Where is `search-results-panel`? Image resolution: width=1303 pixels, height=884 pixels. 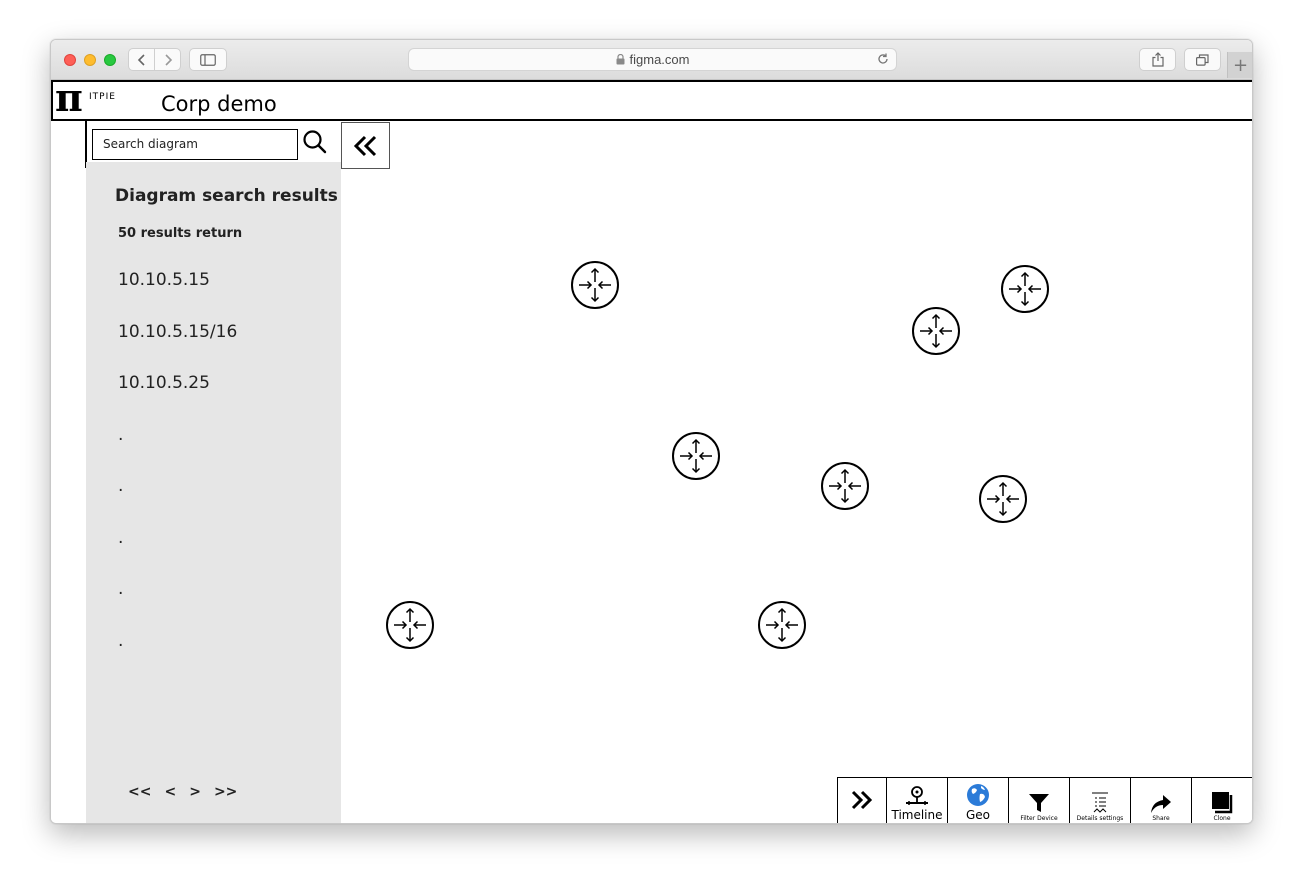
search-results-panel is located at coordinates (213, 492).